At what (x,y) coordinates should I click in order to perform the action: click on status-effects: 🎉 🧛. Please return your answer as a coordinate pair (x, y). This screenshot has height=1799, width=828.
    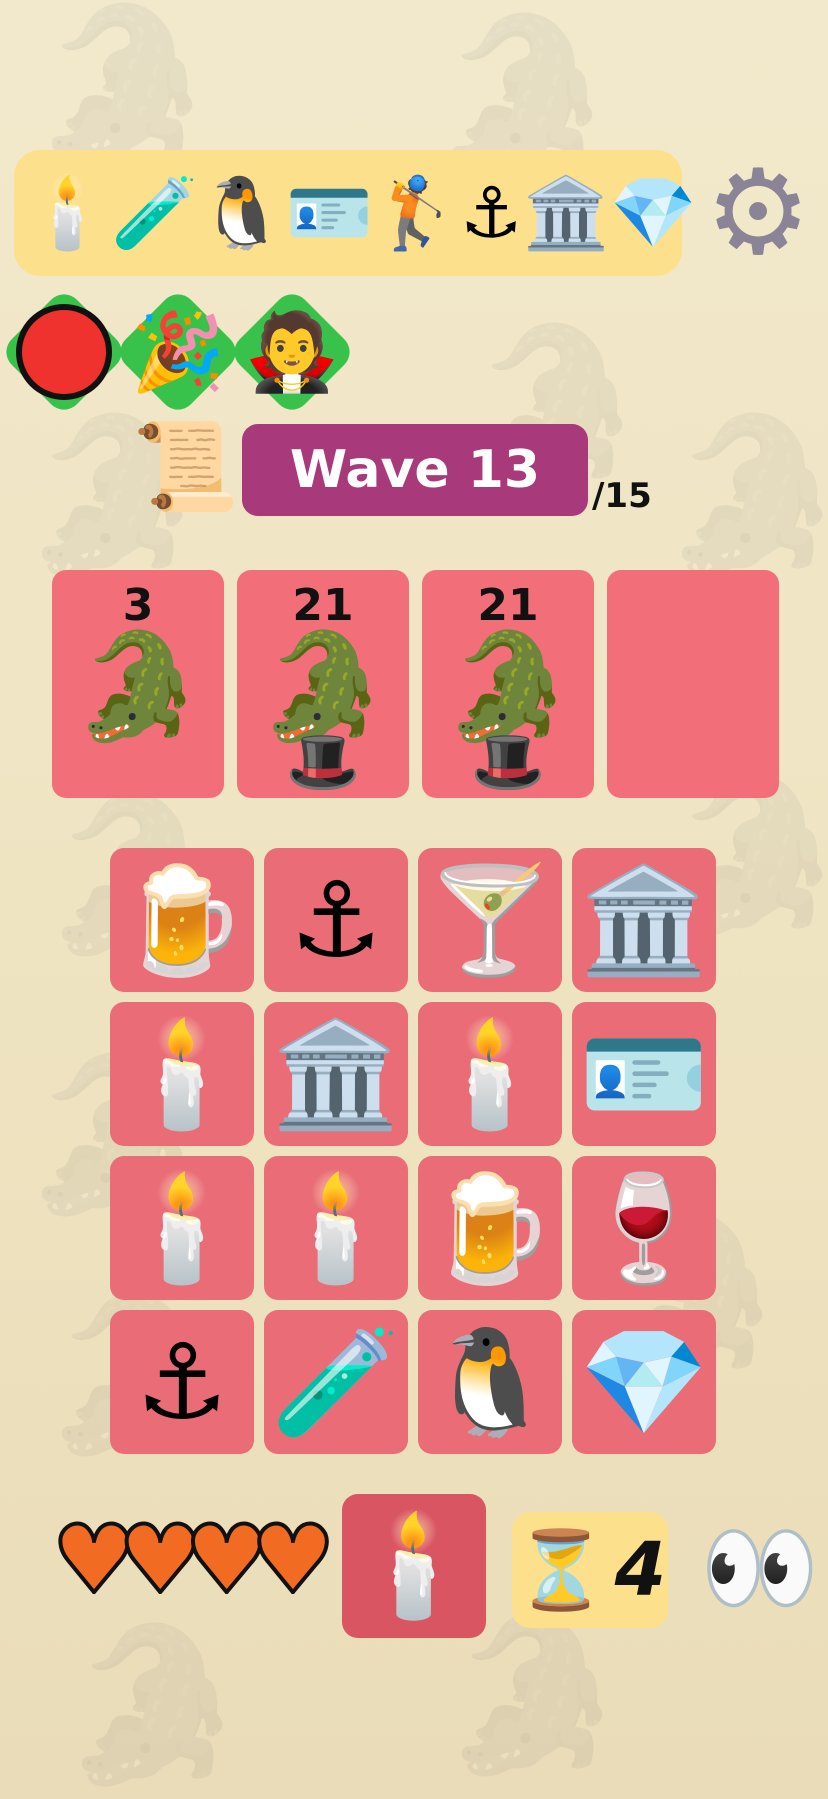
    Looking at the image, I should click on (178, 360).